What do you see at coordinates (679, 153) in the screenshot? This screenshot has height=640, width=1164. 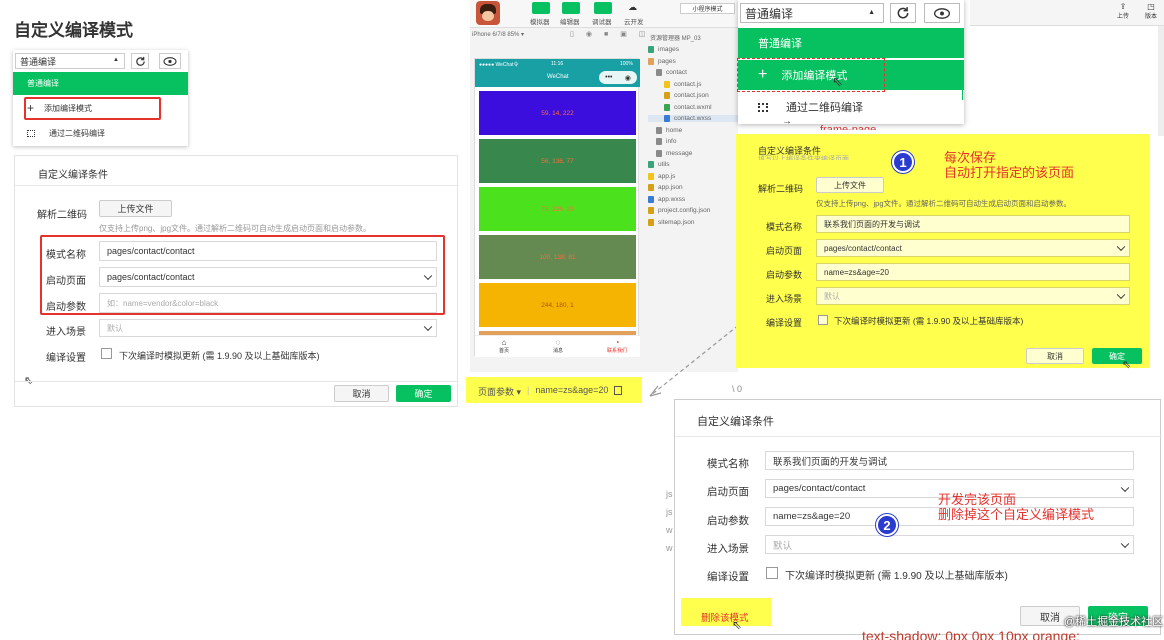 I see `file-tree-label: message` at bounding box center [679, 153].